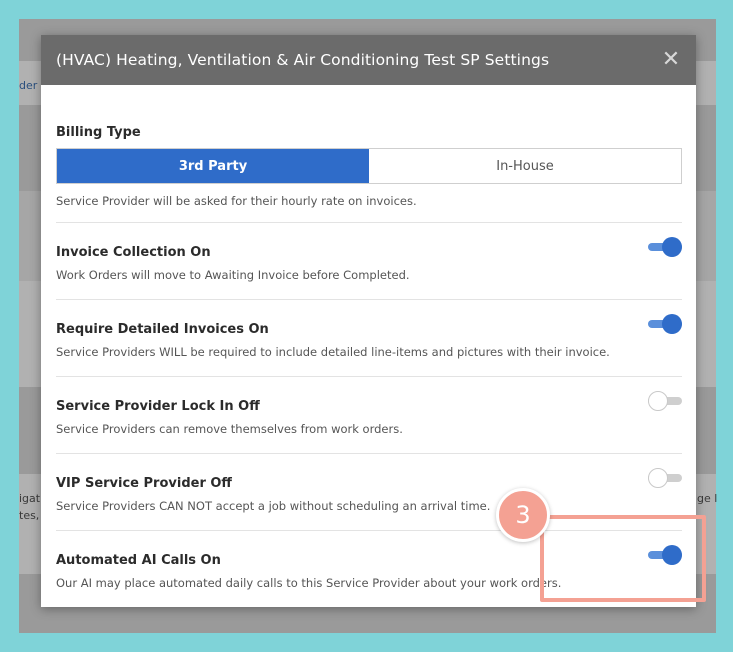  I want to click on billing-type-selector: 3rd Party In-House, so click(369, 166).